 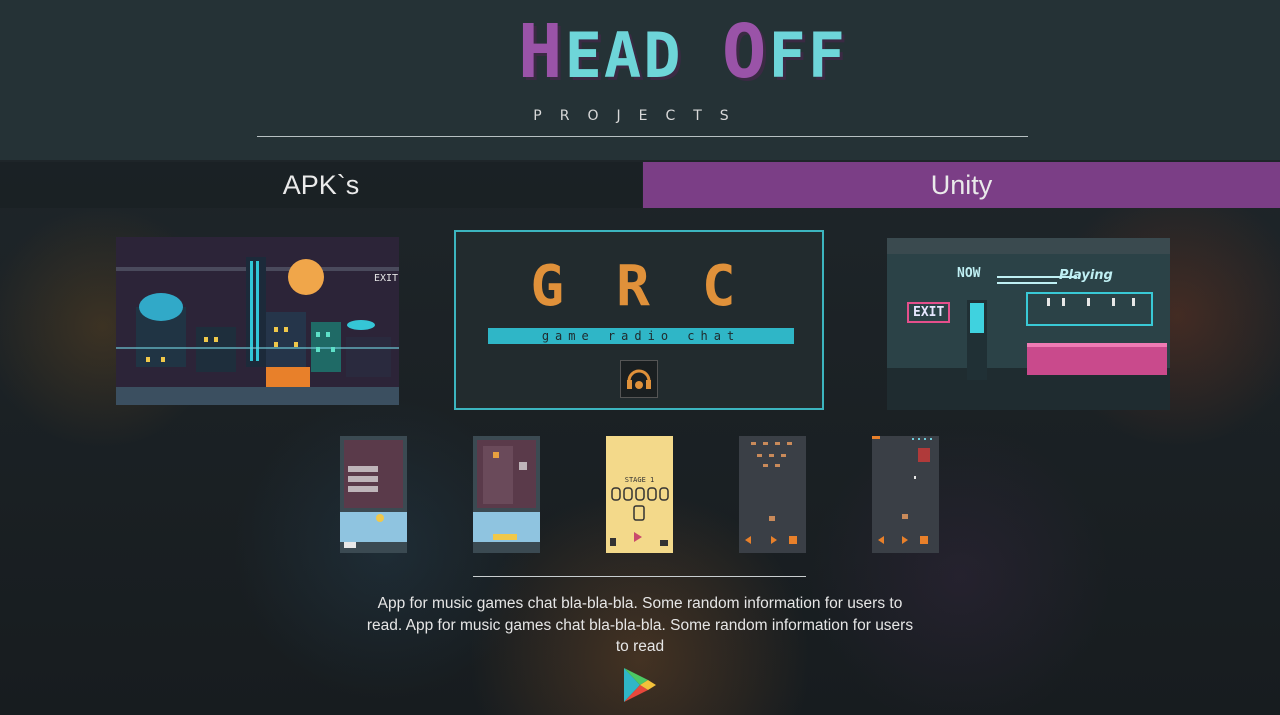 What do you see at coordinates (929, 312) in the screenshot?
I see `bar-exit-sign: EXIT` at bounding box center [929, 312].